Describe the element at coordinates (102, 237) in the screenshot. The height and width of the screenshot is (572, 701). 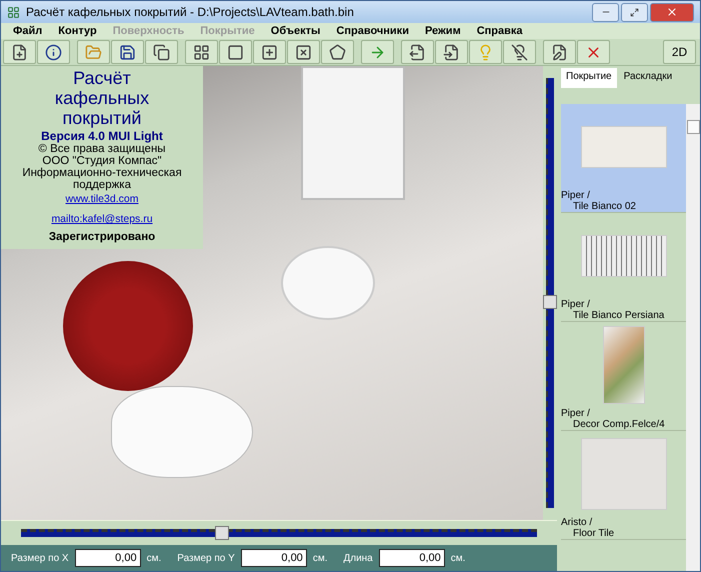
I see `registration-status: Зарегистрировано` at that location.